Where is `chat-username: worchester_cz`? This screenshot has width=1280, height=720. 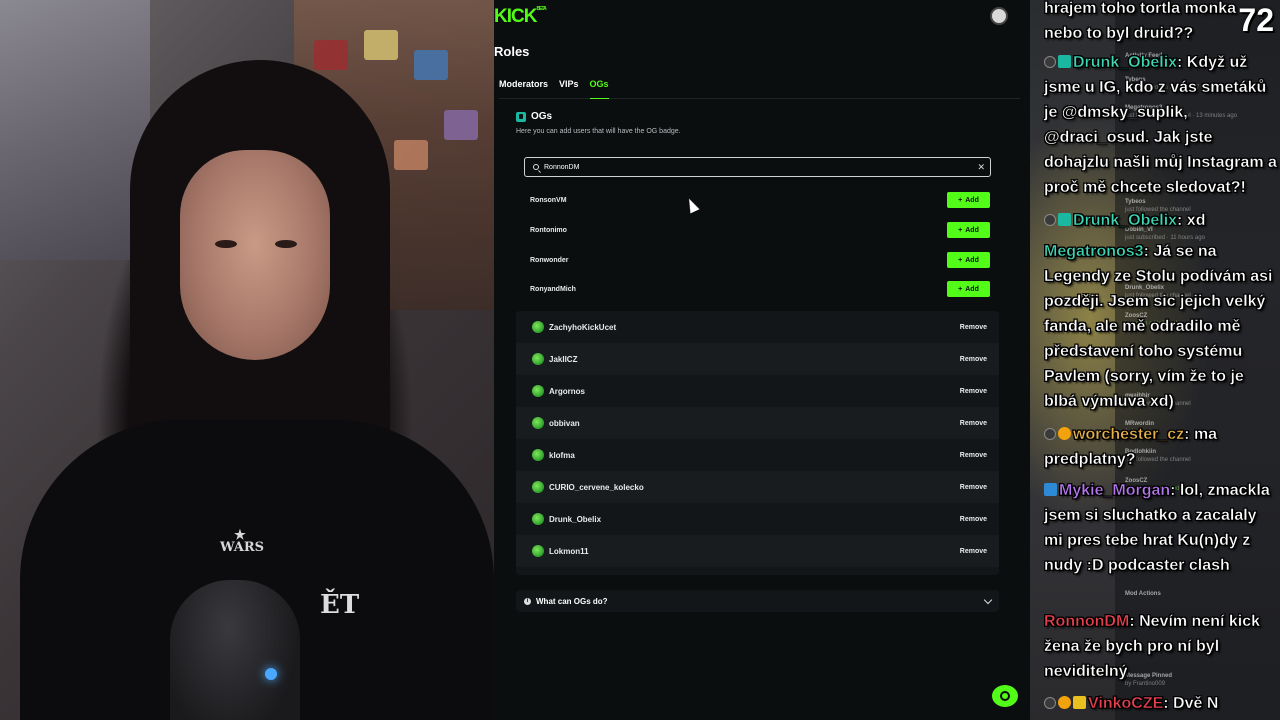
chat-username: worchester_cz is located at coordinates (1129, 434).